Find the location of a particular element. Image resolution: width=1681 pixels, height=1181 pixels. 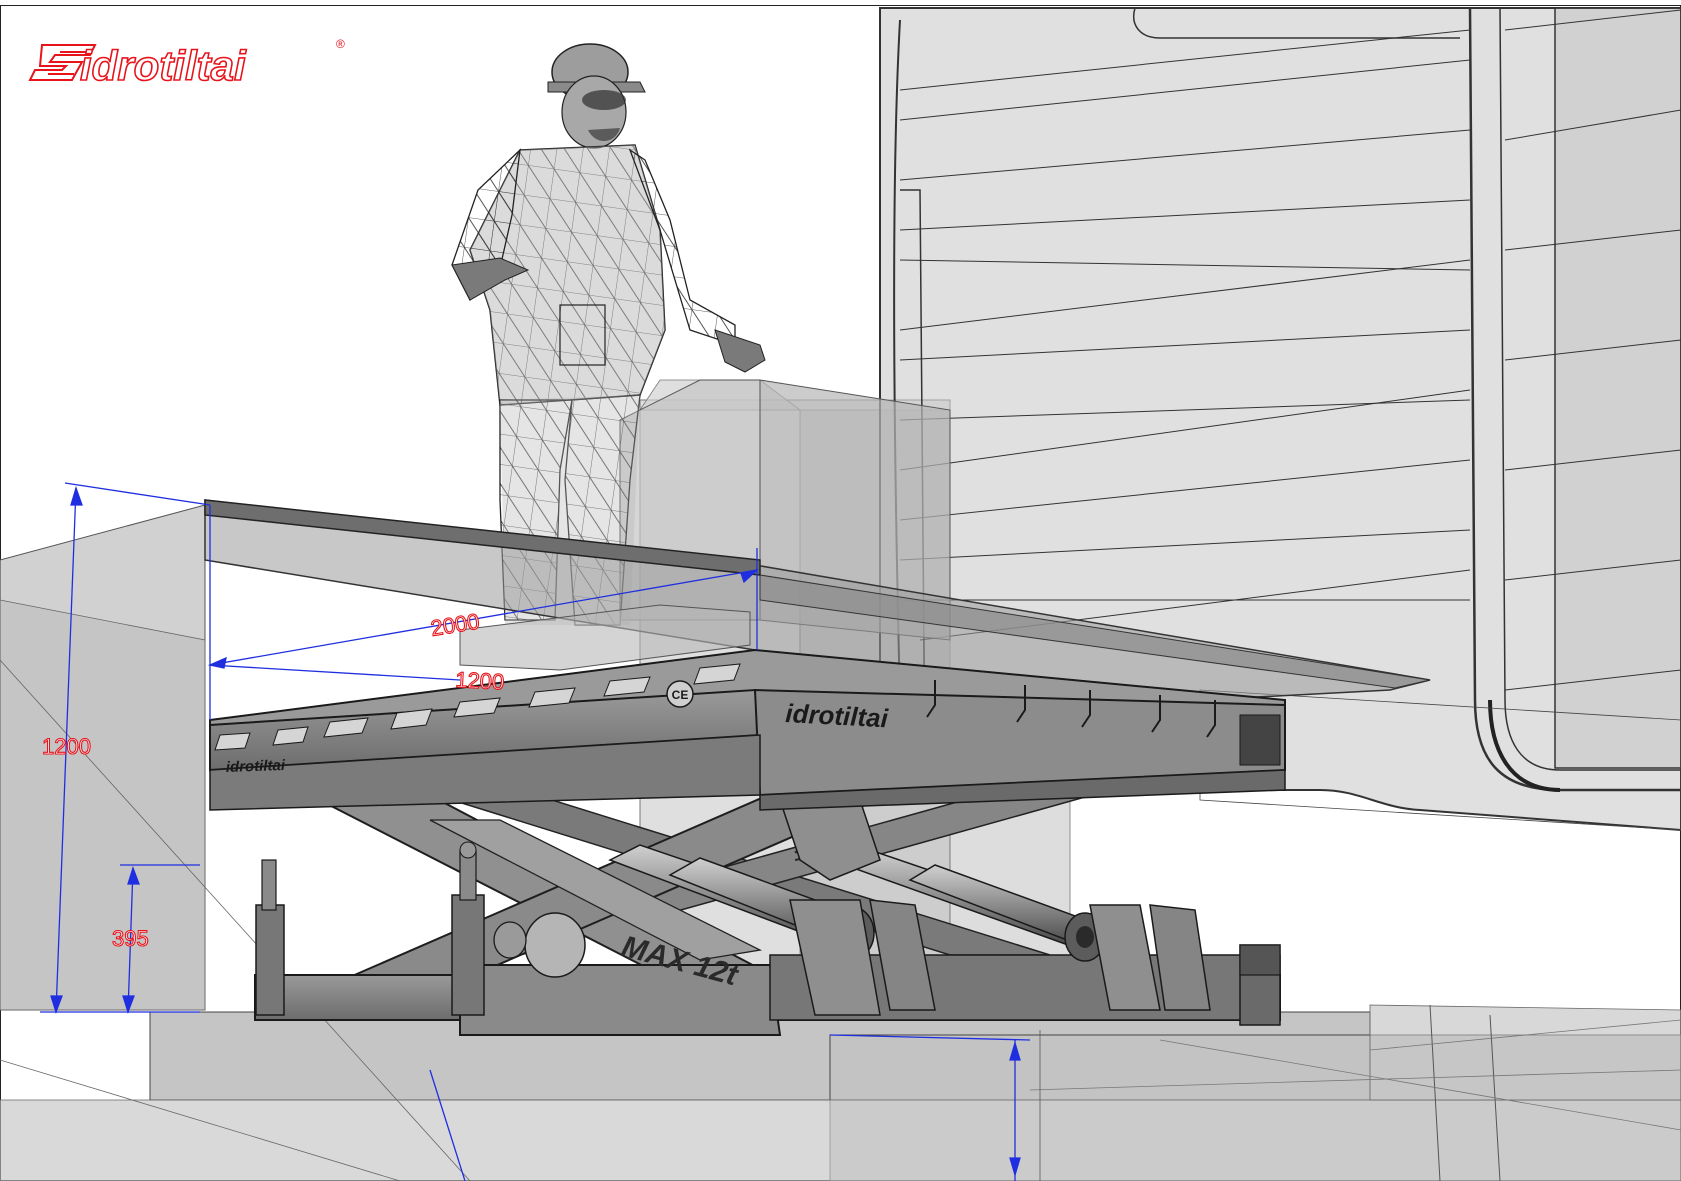

logo-registered: ® is located at coordinates (340, 44).